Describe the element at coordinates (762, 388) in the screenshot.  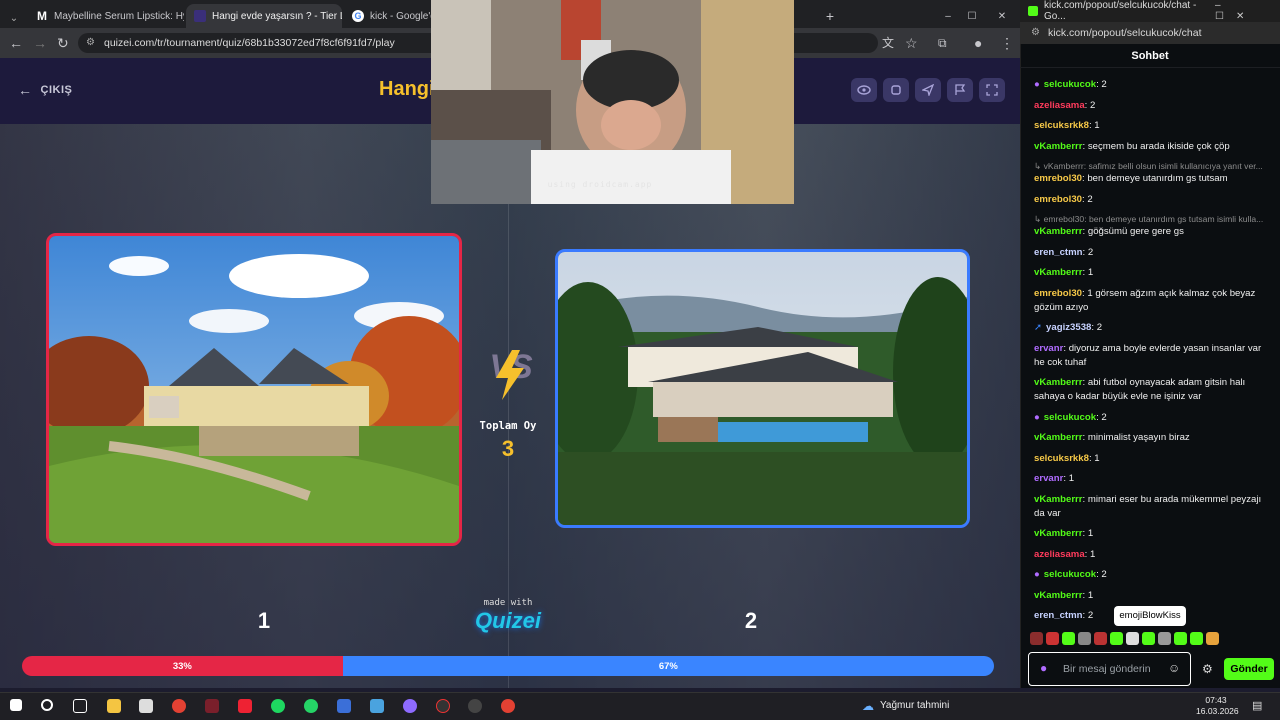
I see `option-2-image` at that location.